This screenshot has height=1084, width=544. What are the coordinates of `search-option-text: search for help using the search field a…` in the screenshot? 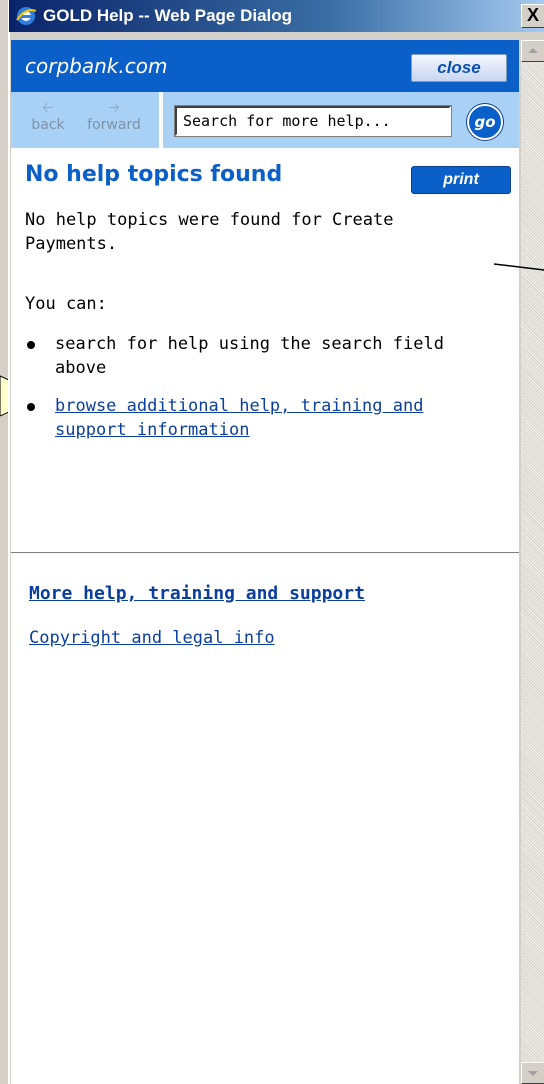 It's located at (249, 356).